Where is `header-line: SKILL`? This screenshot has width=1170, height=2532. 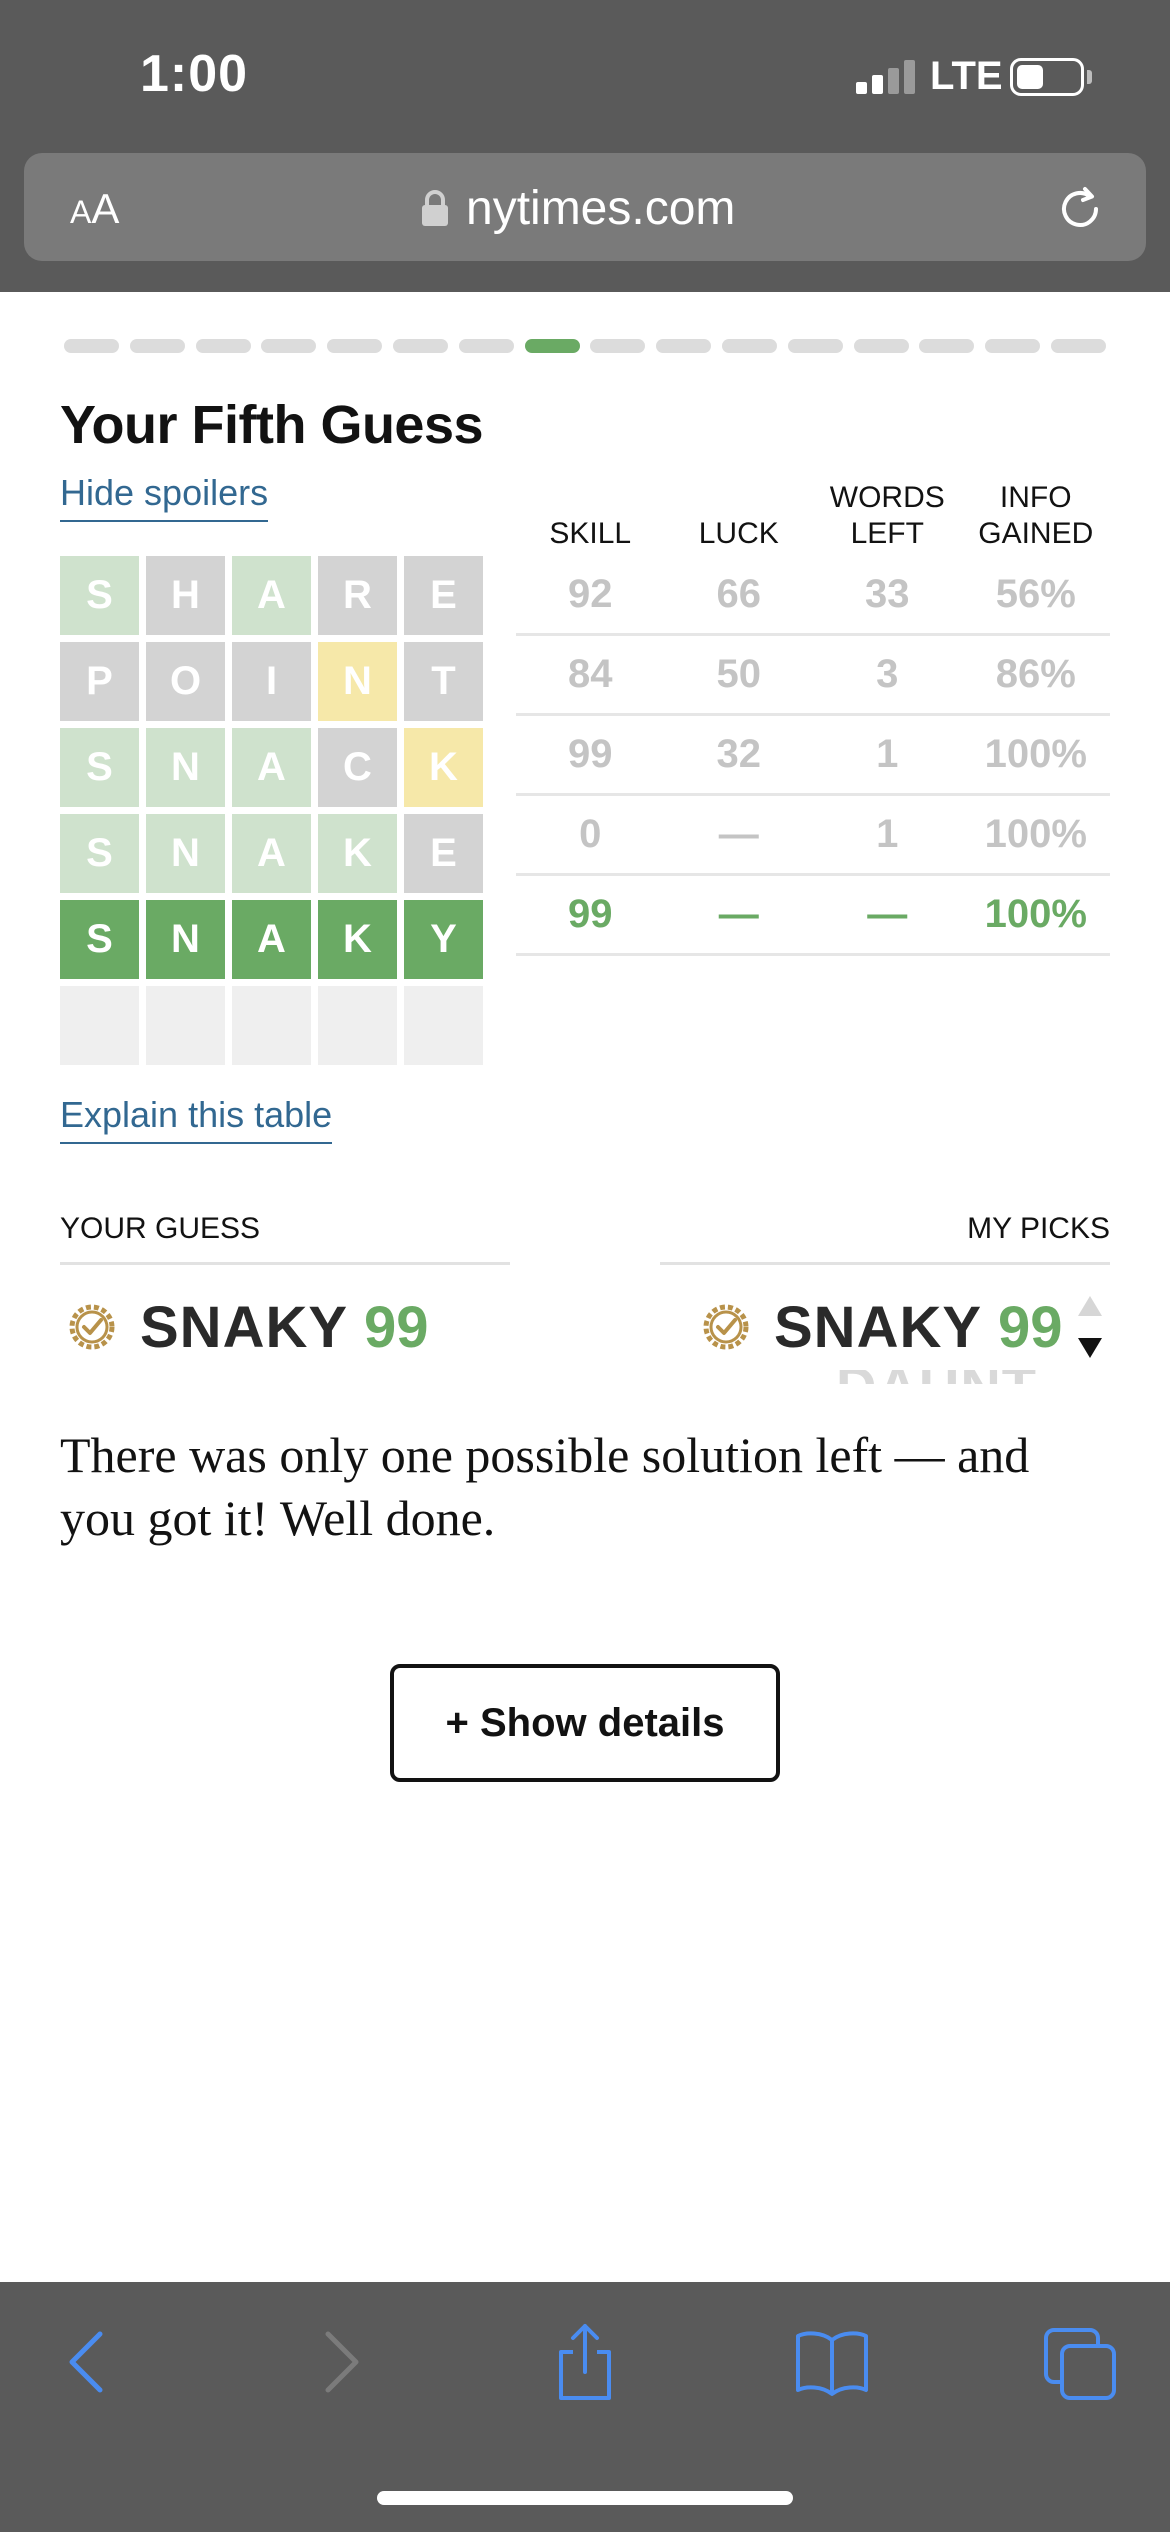 header-line: SKILL is located at coordinates (590, 533).